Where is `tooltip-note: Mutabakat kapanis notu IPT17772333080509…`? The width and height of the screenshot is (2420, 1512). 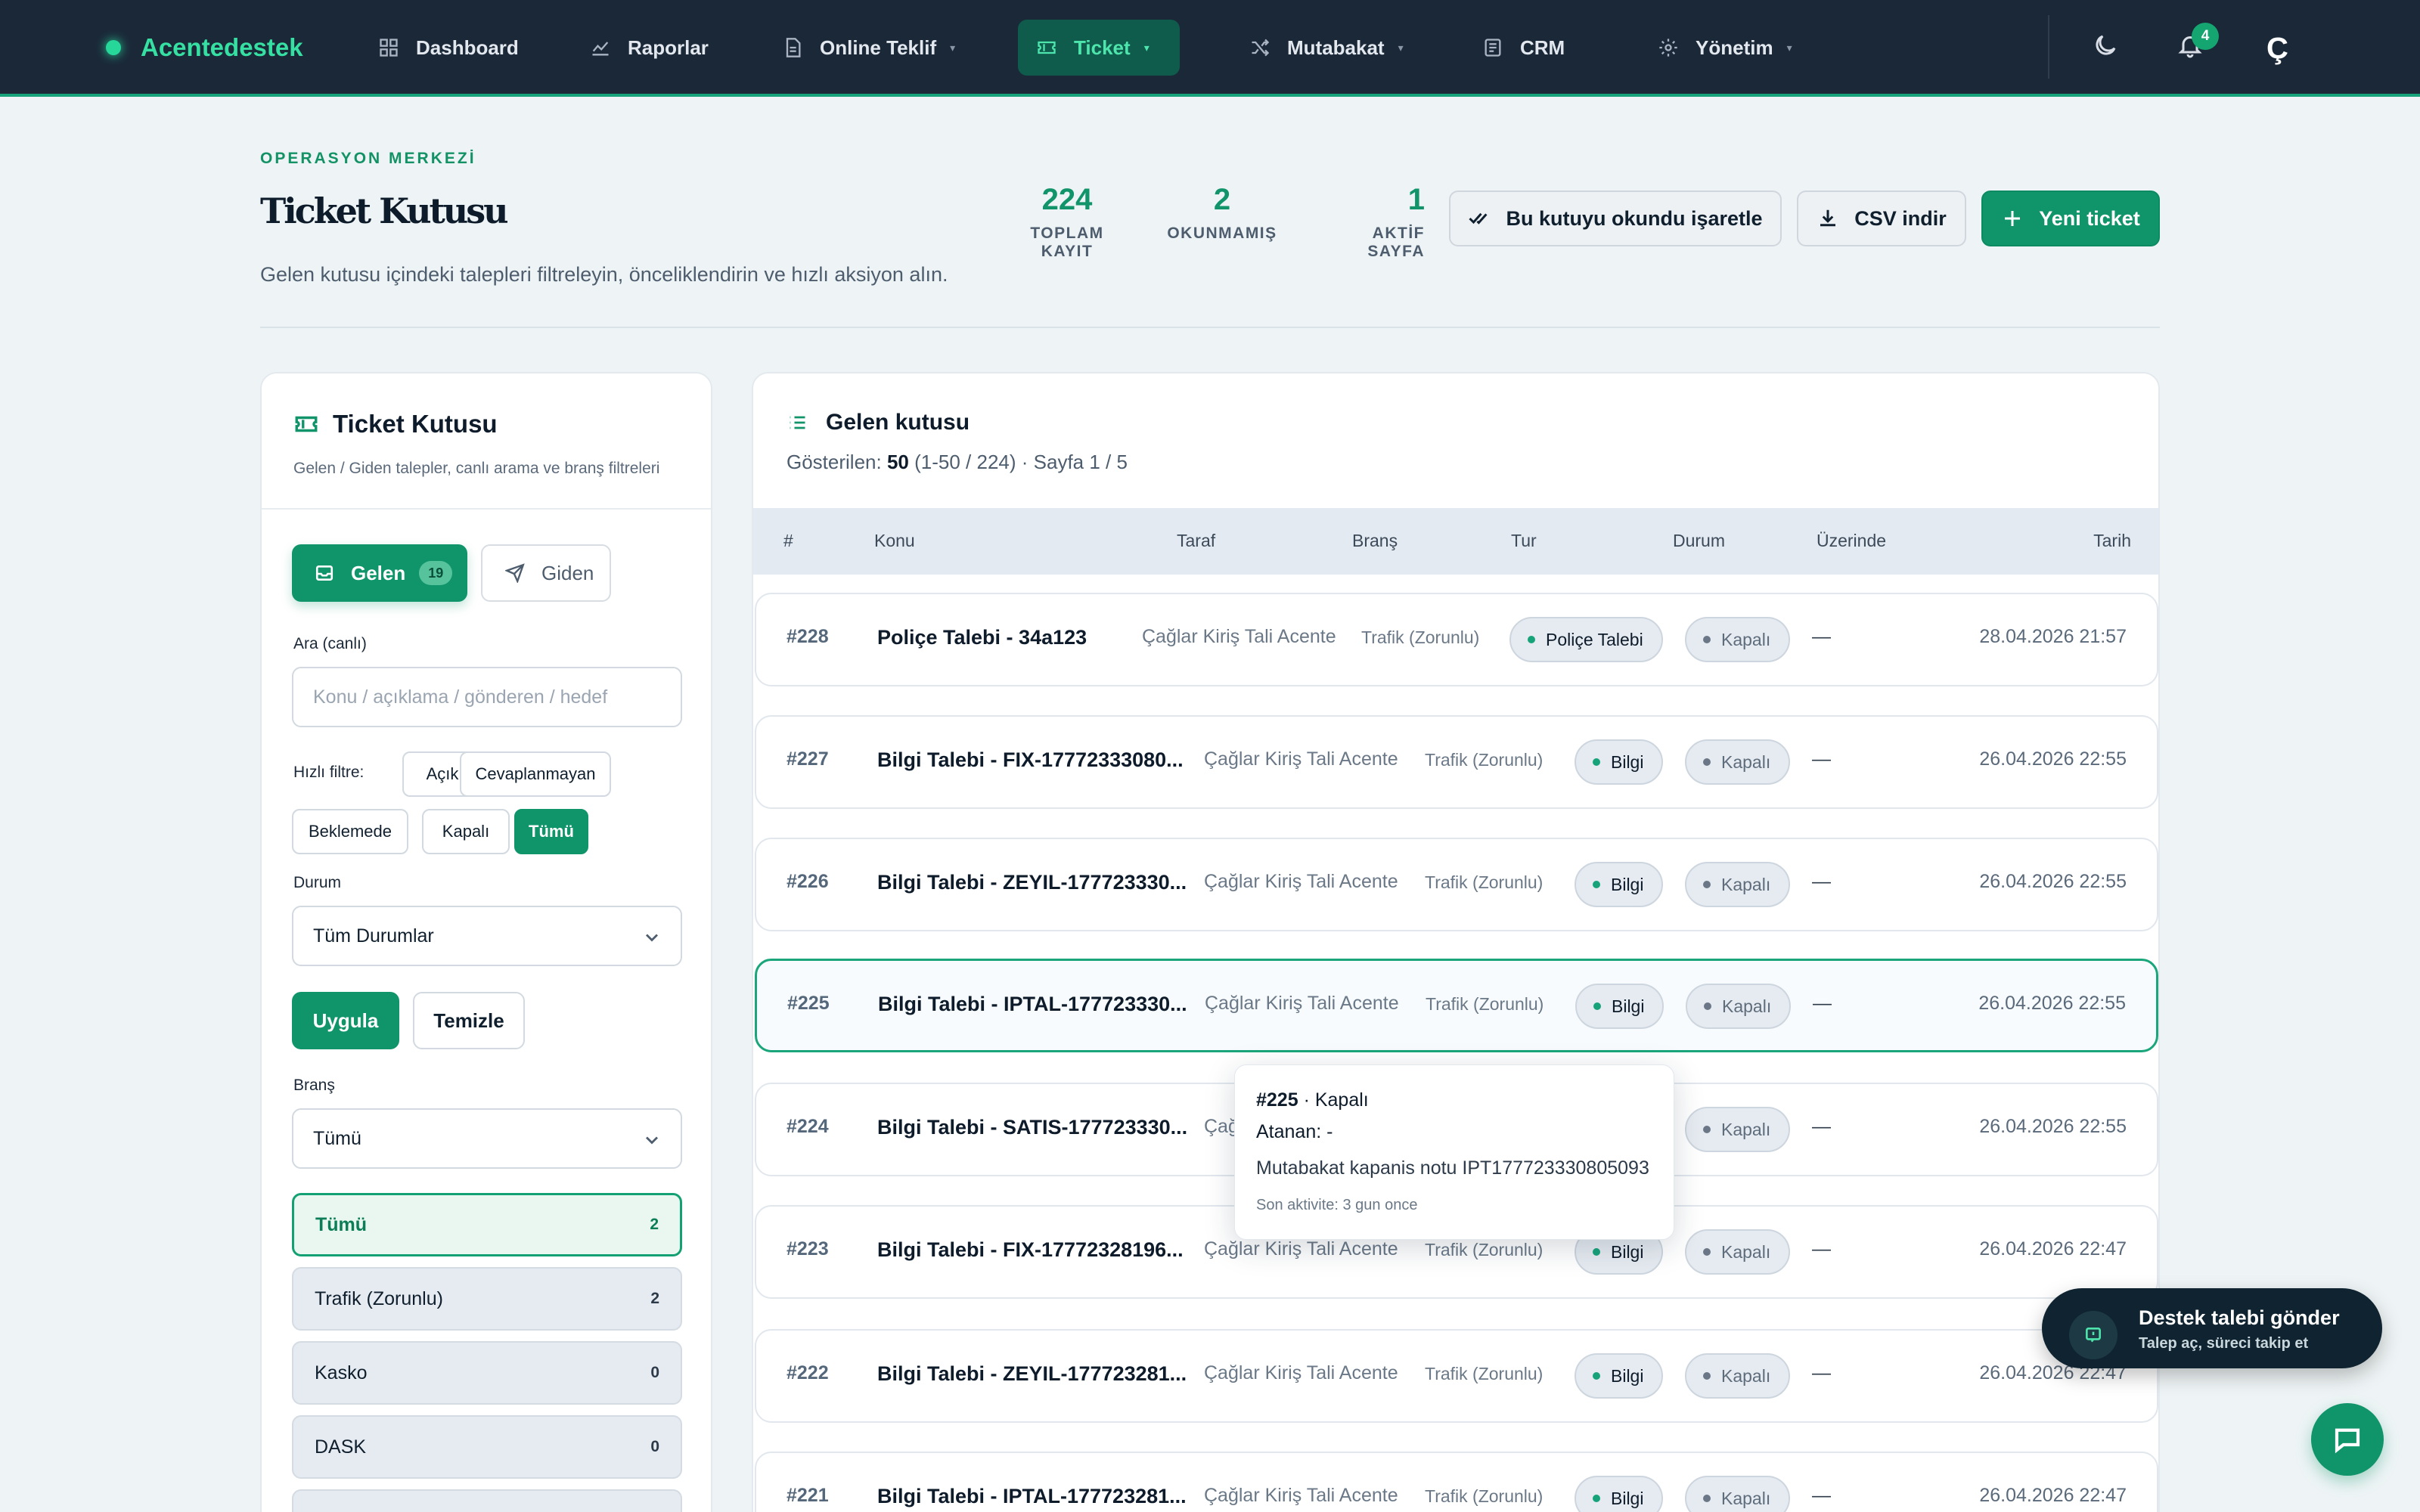
tooltip-note: Mutabakat kapanis notu IPT17772333080509… is located at coordinates (1452, 1168).